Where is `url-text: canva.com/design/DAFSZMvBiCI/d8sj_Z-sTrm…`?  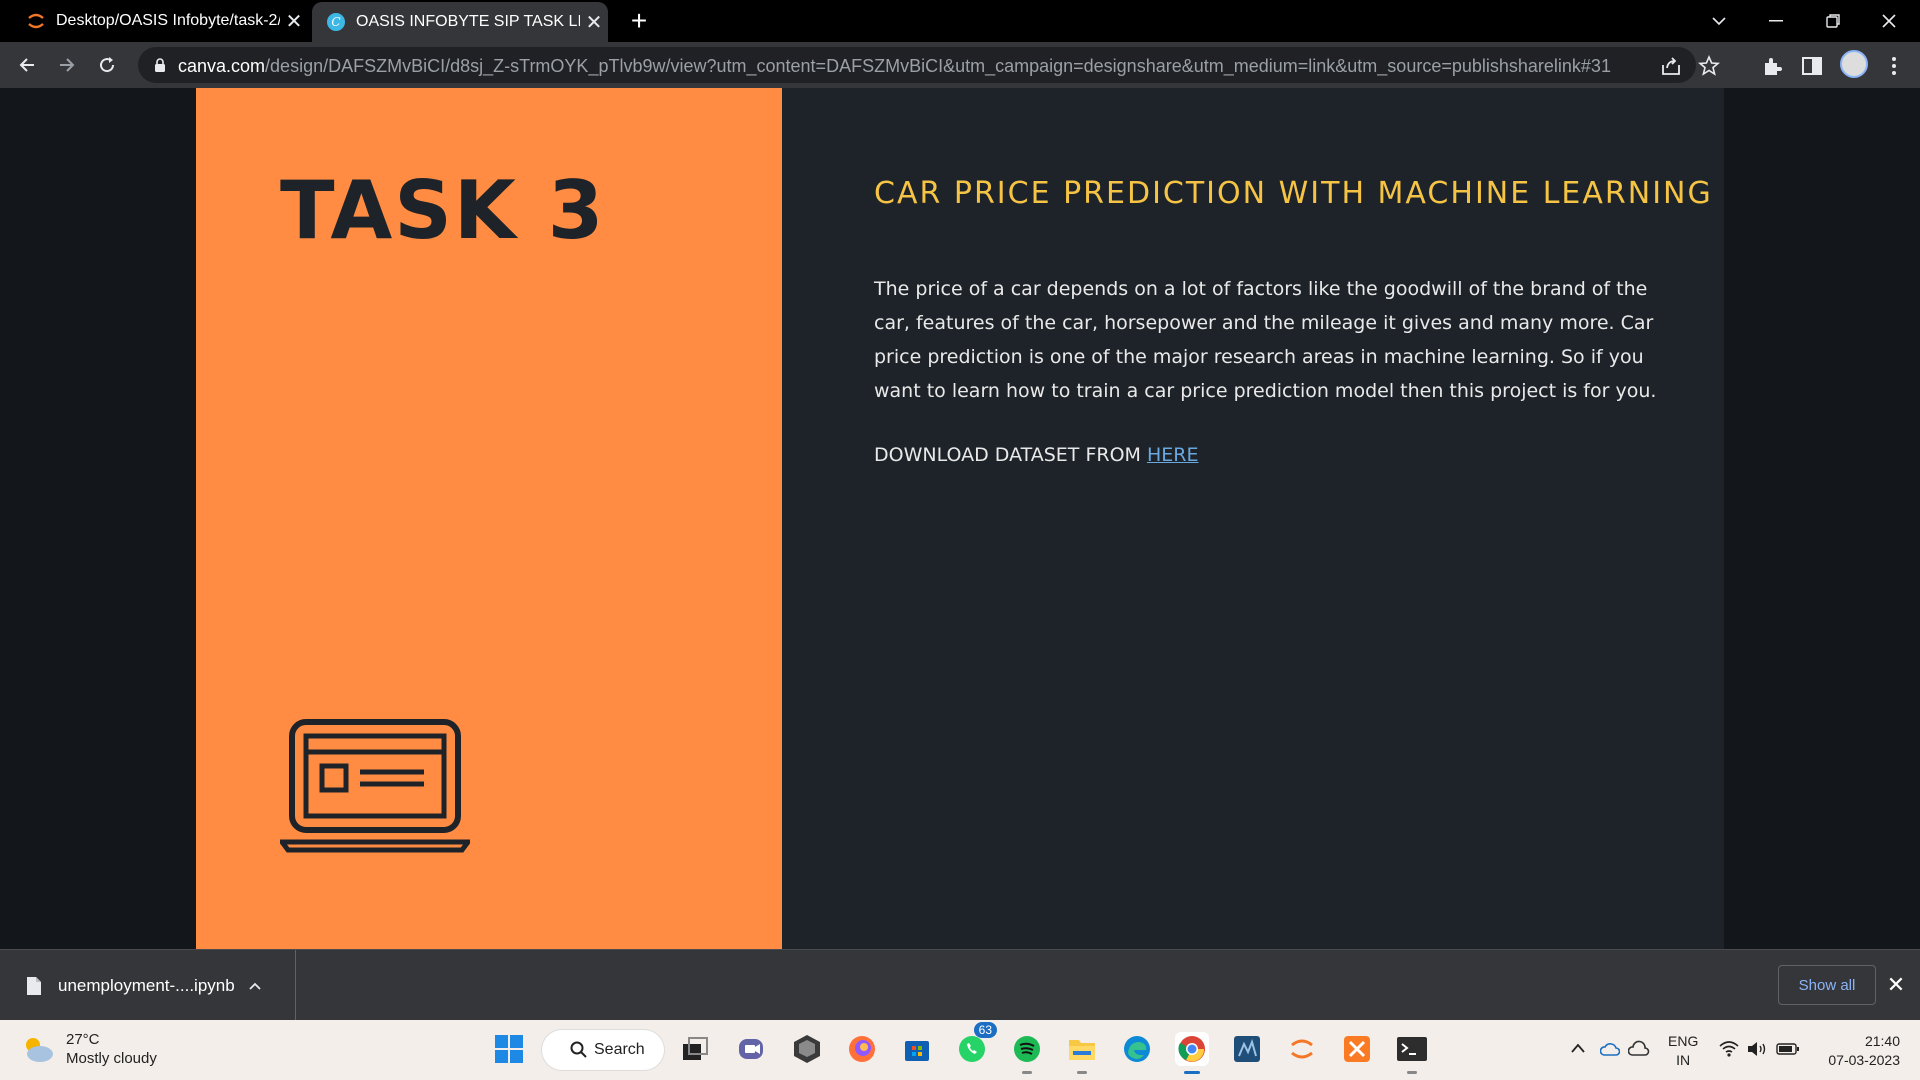
url-text: canva.com/design/DAFSZMvBiCI/d8sj_Z-sTrm… is located at coordinates (894, 66).